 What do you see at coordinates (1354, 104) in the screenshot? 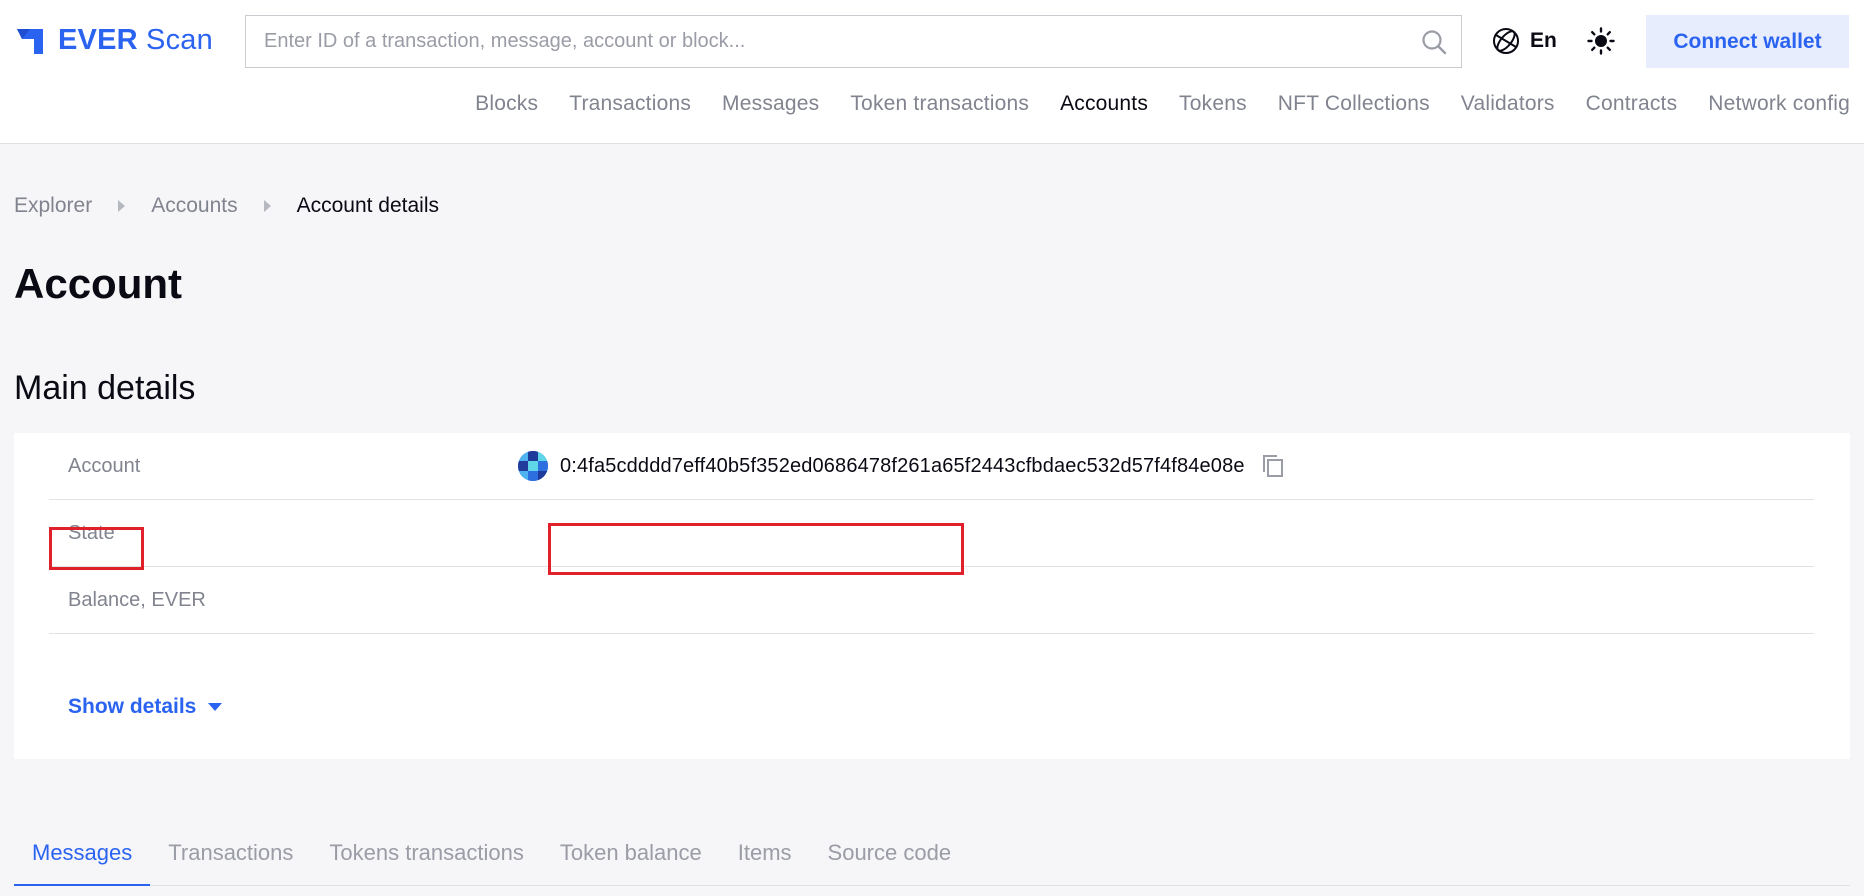
I see `nav-nft-collections: NFT Collections` at bounding box center [1354, 104].